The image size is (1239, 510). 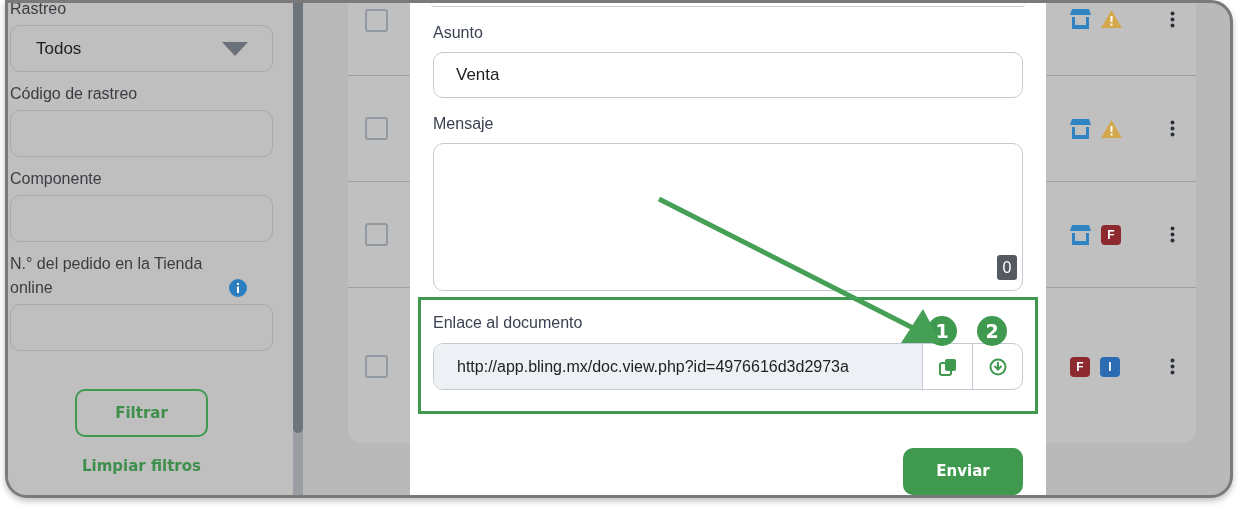 What do you see at coordinates (458, 32) in the screenshot?
I see `field-label: Asunto` at bounding box center [458, 32].